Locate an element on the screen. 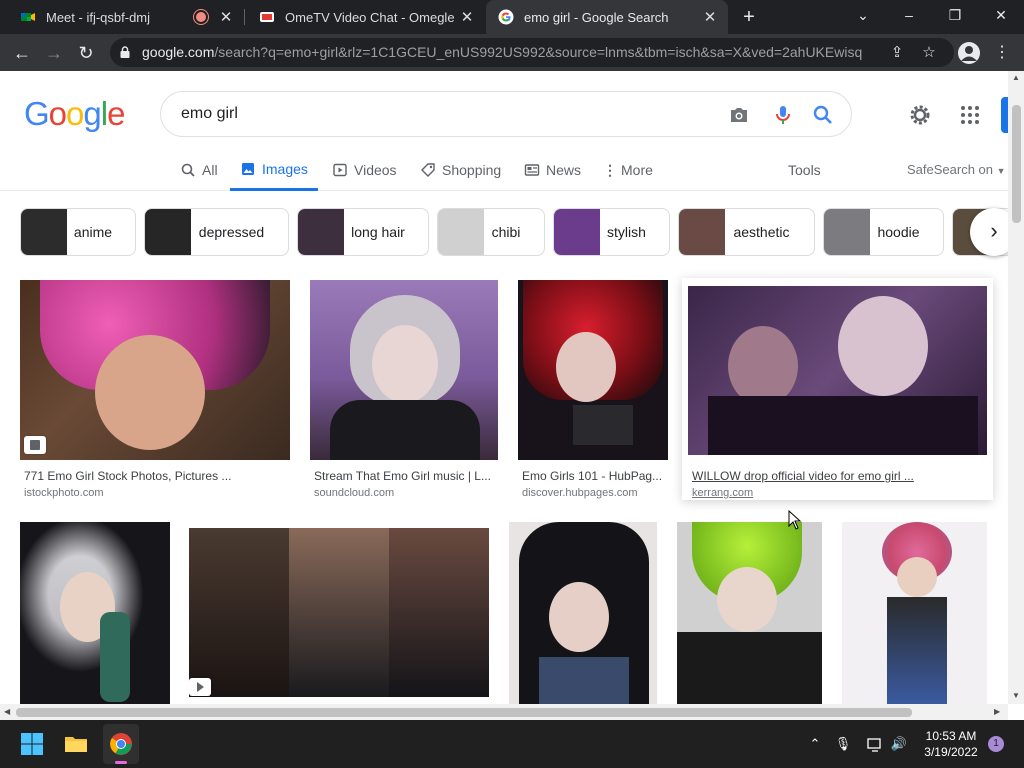 The width and height of the screenshot is (1024, 768). scroll-down-arrow-icon: ▼ is located at coordinates (1016, 695).